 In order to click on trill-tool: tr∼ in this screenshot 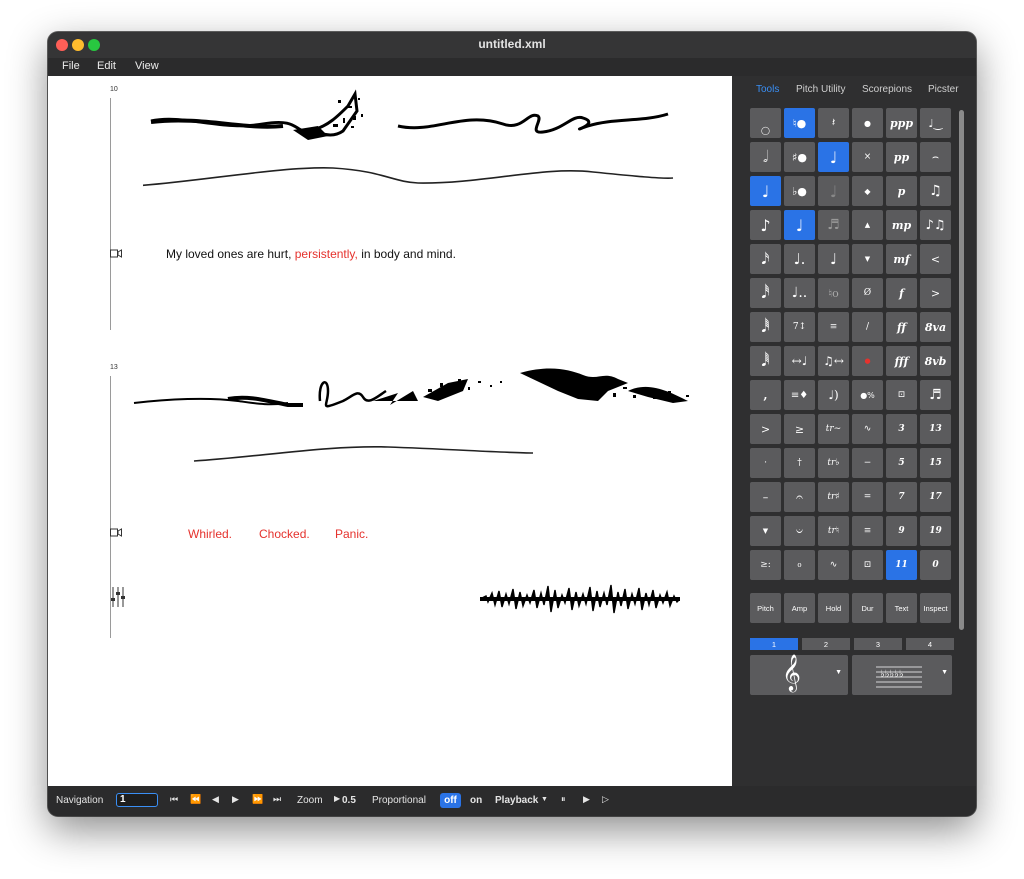, I will do `click(833, 429)`.